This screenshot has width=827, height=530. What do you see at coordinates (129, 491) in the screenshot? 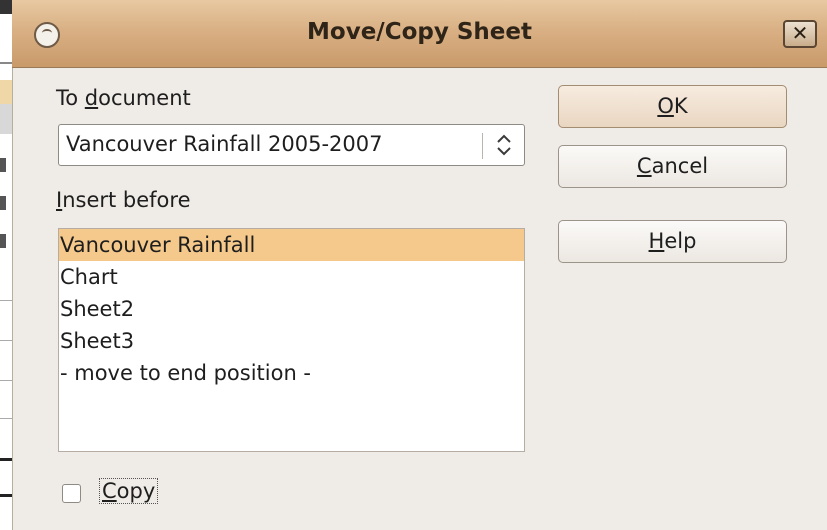
I see `copy-label: Copy` at bounding box center [129, 491].